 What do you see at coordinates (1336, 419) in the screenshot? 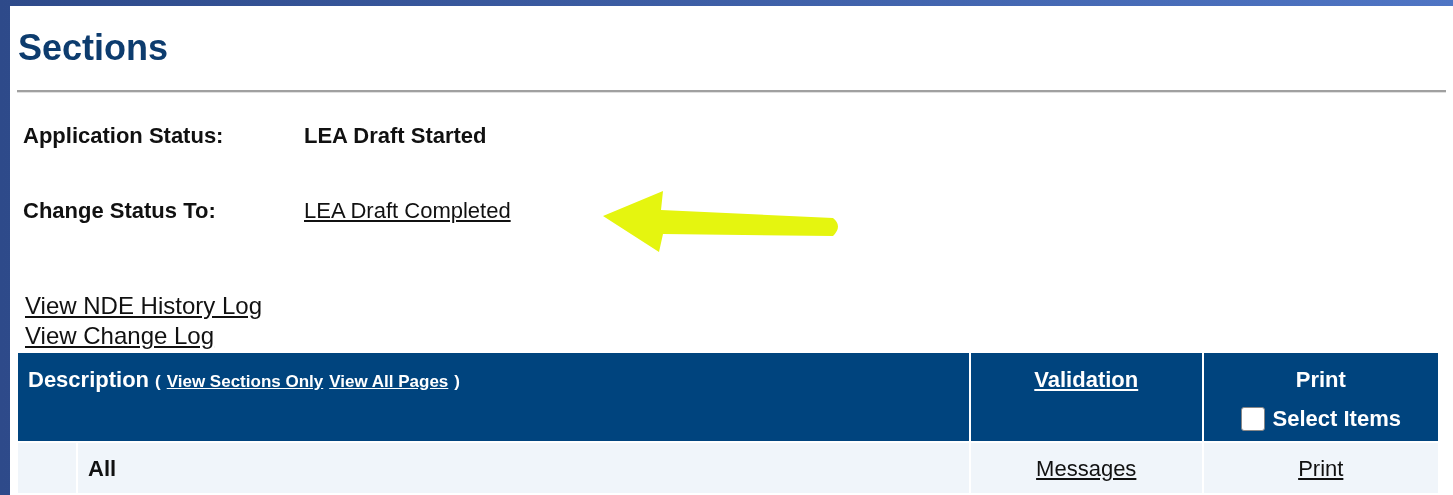
I see `checkbox-label: Select Items` at bounding box center [1336, 419].